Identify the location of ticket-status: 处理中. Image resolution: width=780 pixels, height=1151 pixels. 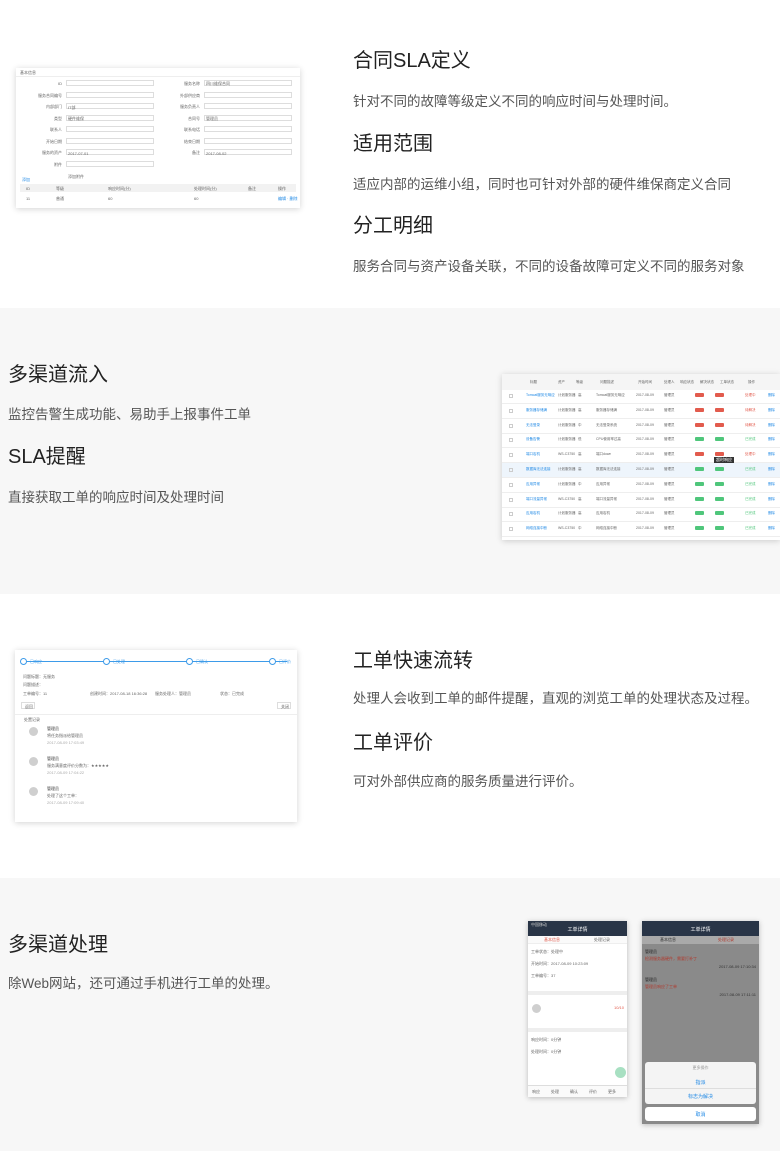
(750, 454).